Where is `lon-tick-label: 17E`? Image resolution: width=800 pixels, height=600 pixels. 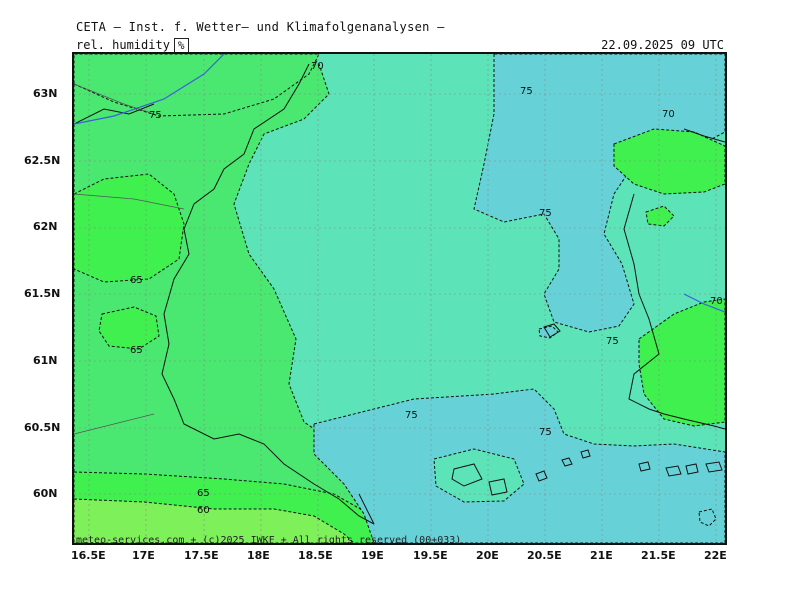 lon-tick-label: 17E is located at coordinates (143, 555).